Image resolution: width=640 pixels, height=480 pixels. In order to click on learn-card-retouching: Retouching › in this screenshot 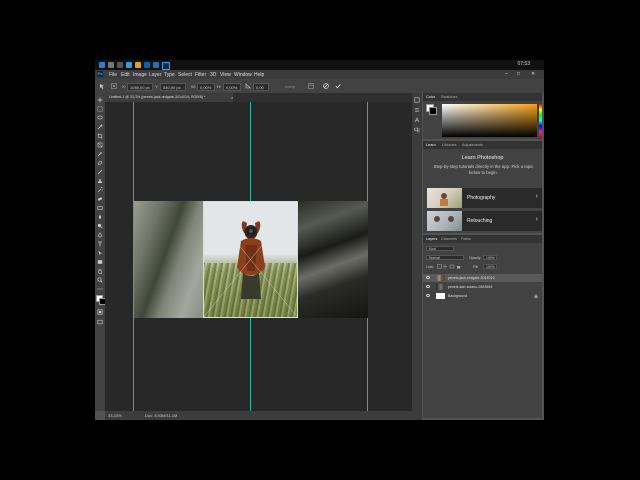, I will do `click(484, 221)`.